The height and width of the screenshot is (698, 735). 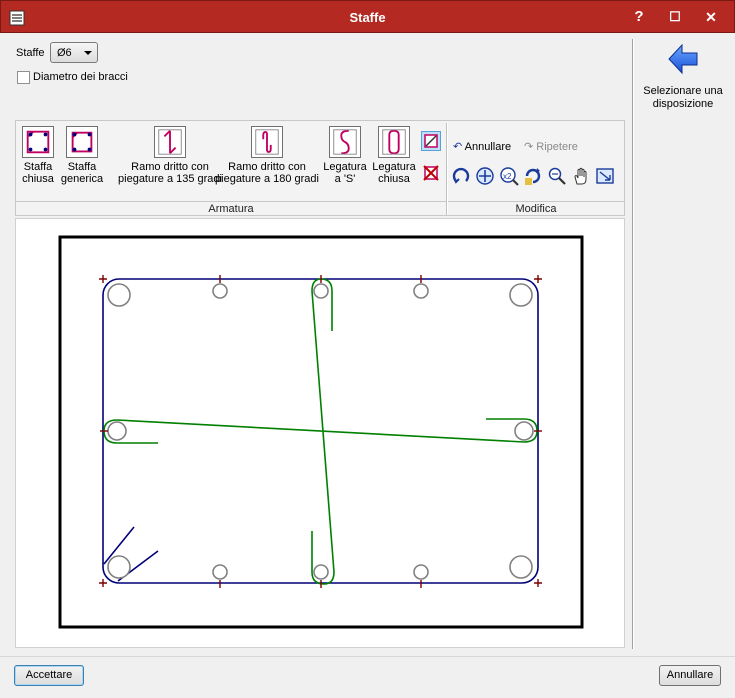 I want to click on ramo-180-button: Ramo dritto con piegature a 180 gradi, so click(x=267, y=155).